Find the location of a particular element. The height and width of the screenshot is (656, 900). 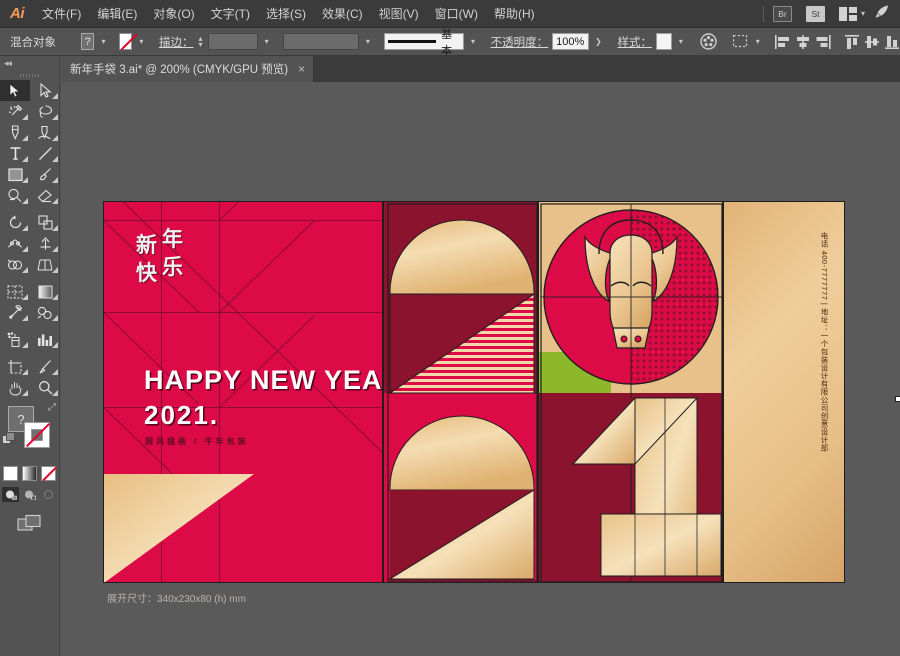

draw-inside-button is located at coordinates (48, 494).